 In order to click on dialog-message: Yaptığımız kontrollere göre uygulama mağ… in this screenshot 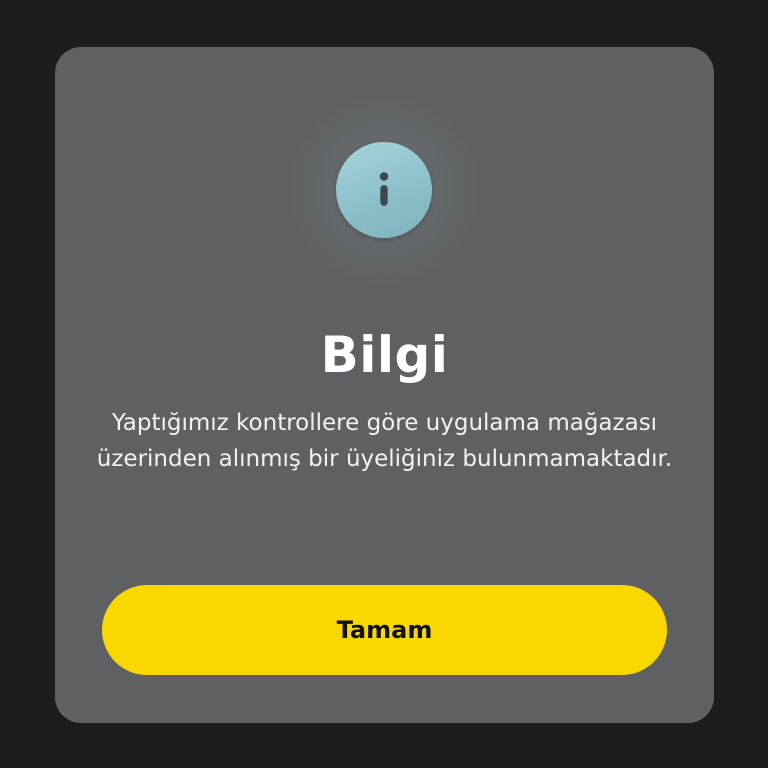, I will do `click(384, 441)`.